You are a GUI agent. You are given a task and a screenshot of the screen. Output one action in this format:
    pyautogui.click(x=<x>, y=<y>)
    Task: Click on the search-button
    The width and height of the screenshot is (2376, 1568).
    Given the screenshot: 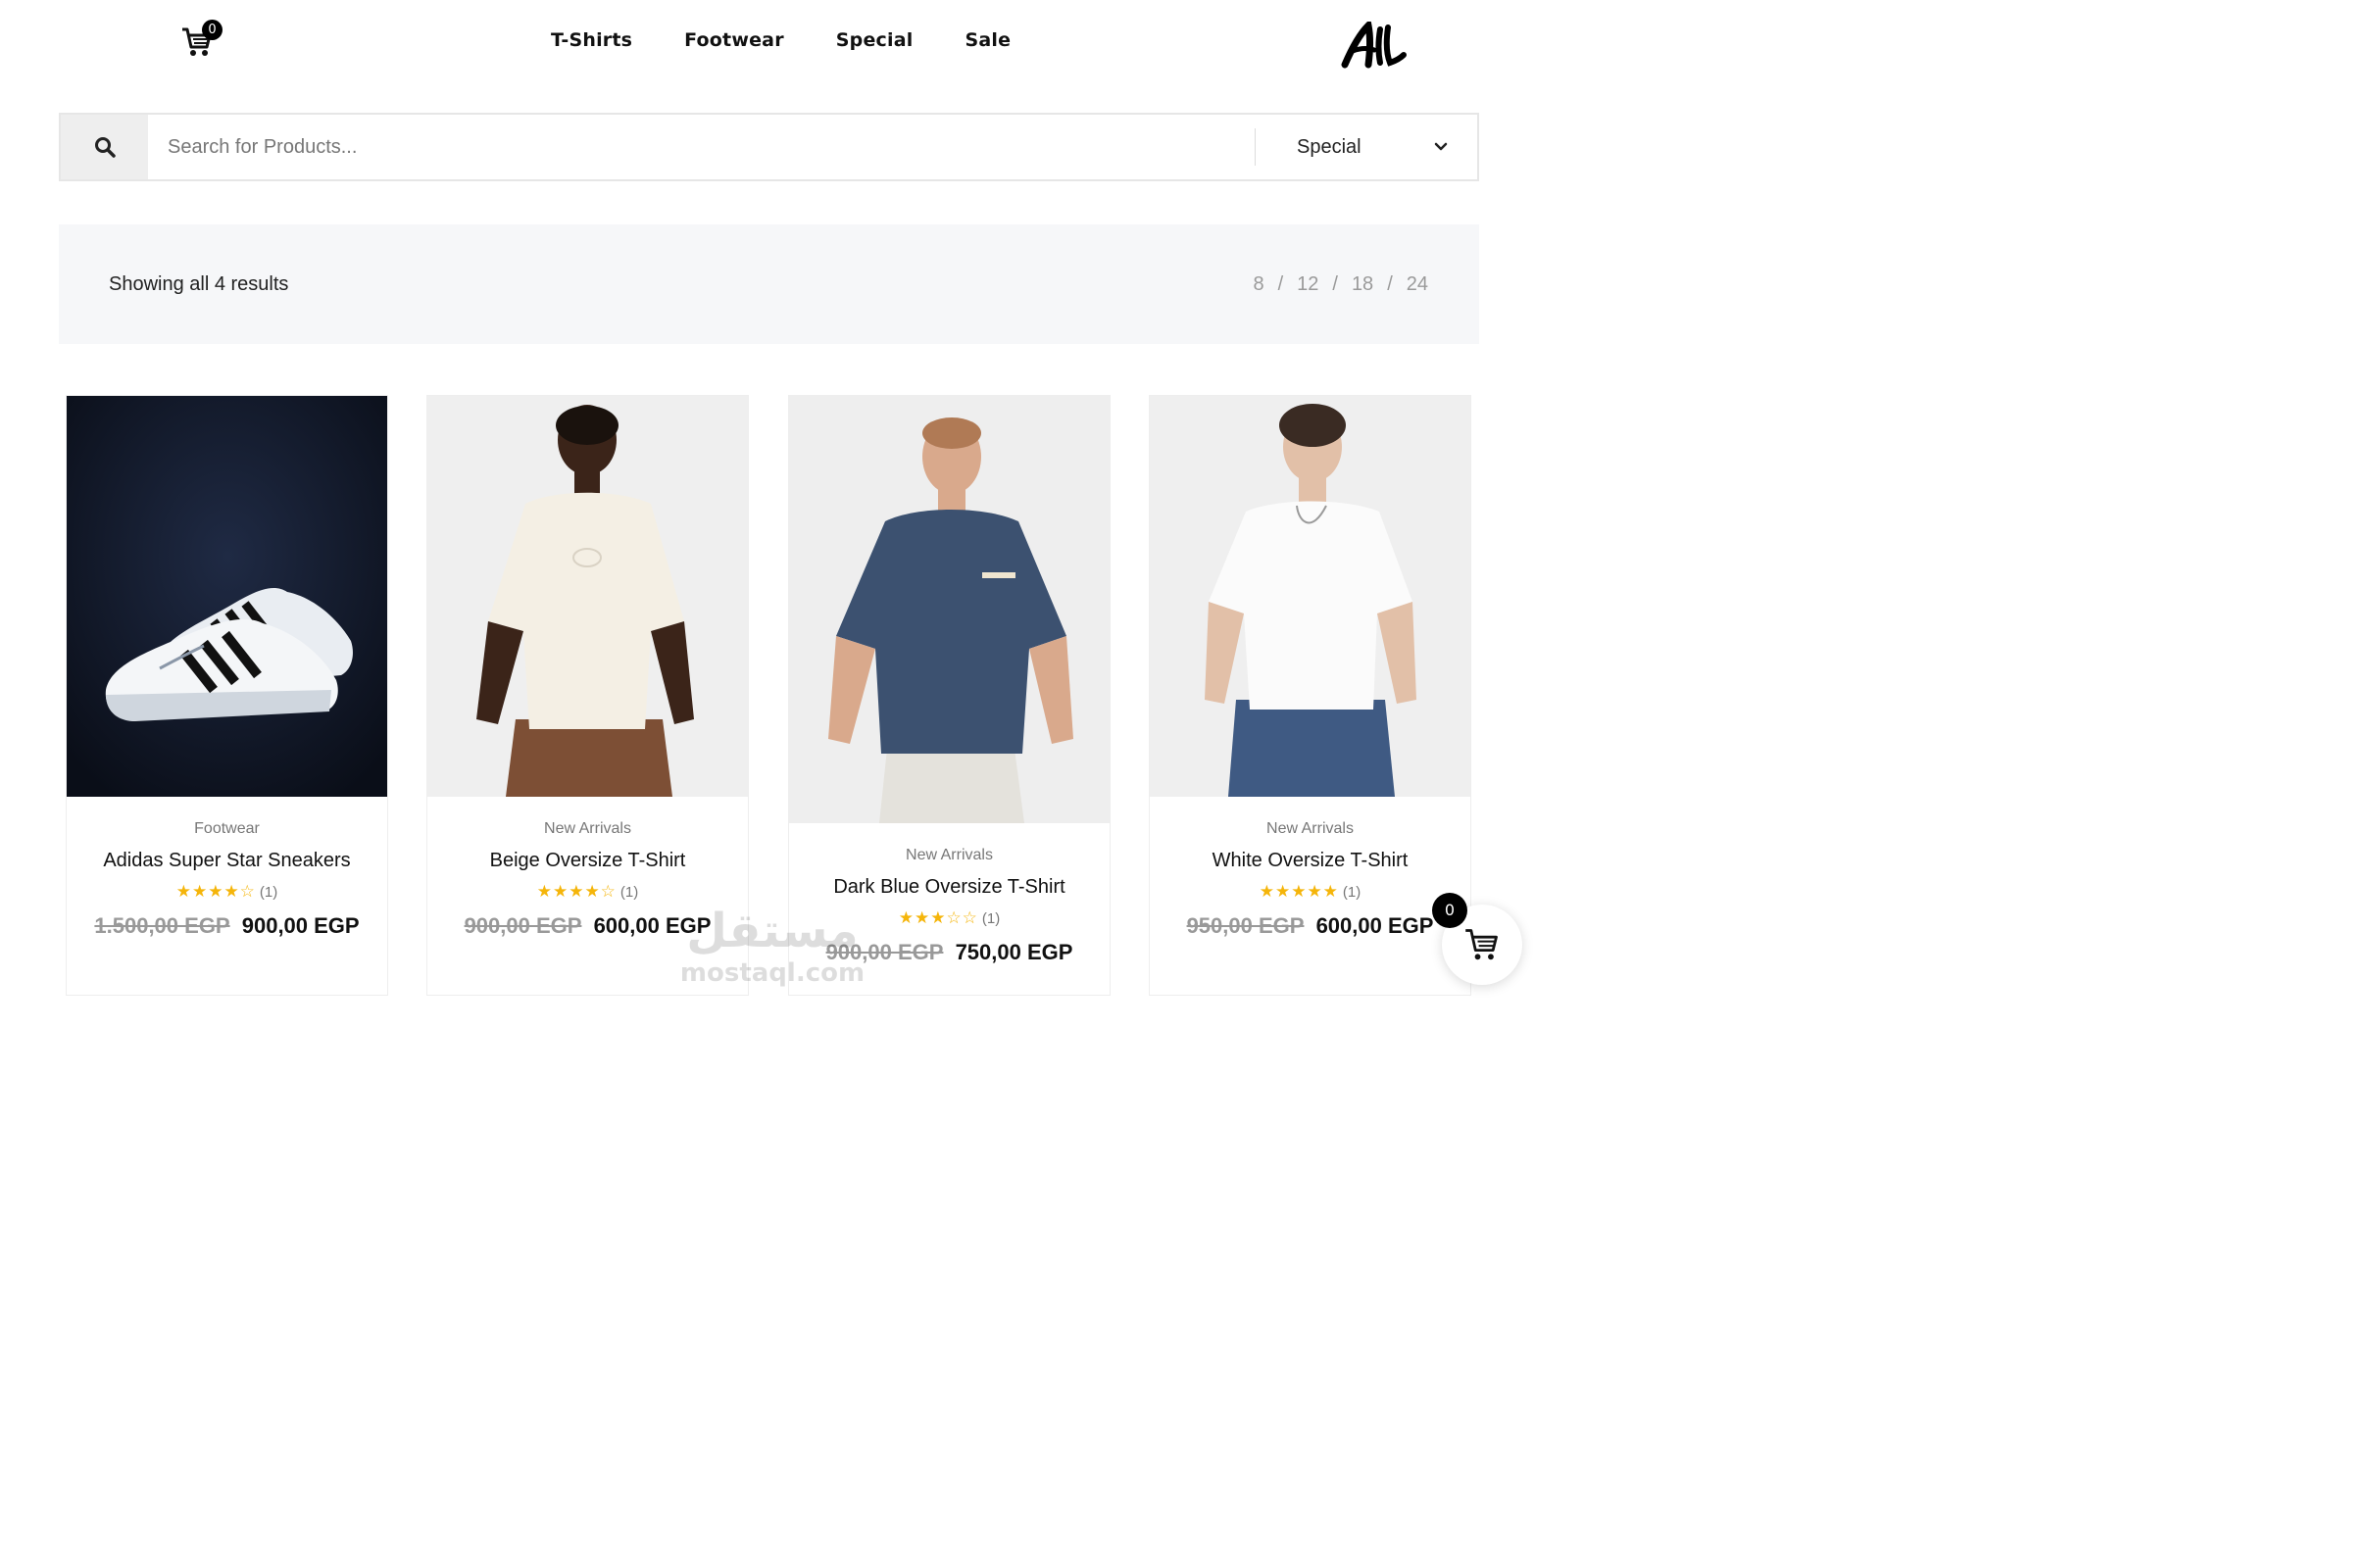 What is the action you would take?
    pyautogui.click(x=104, y=147)
    